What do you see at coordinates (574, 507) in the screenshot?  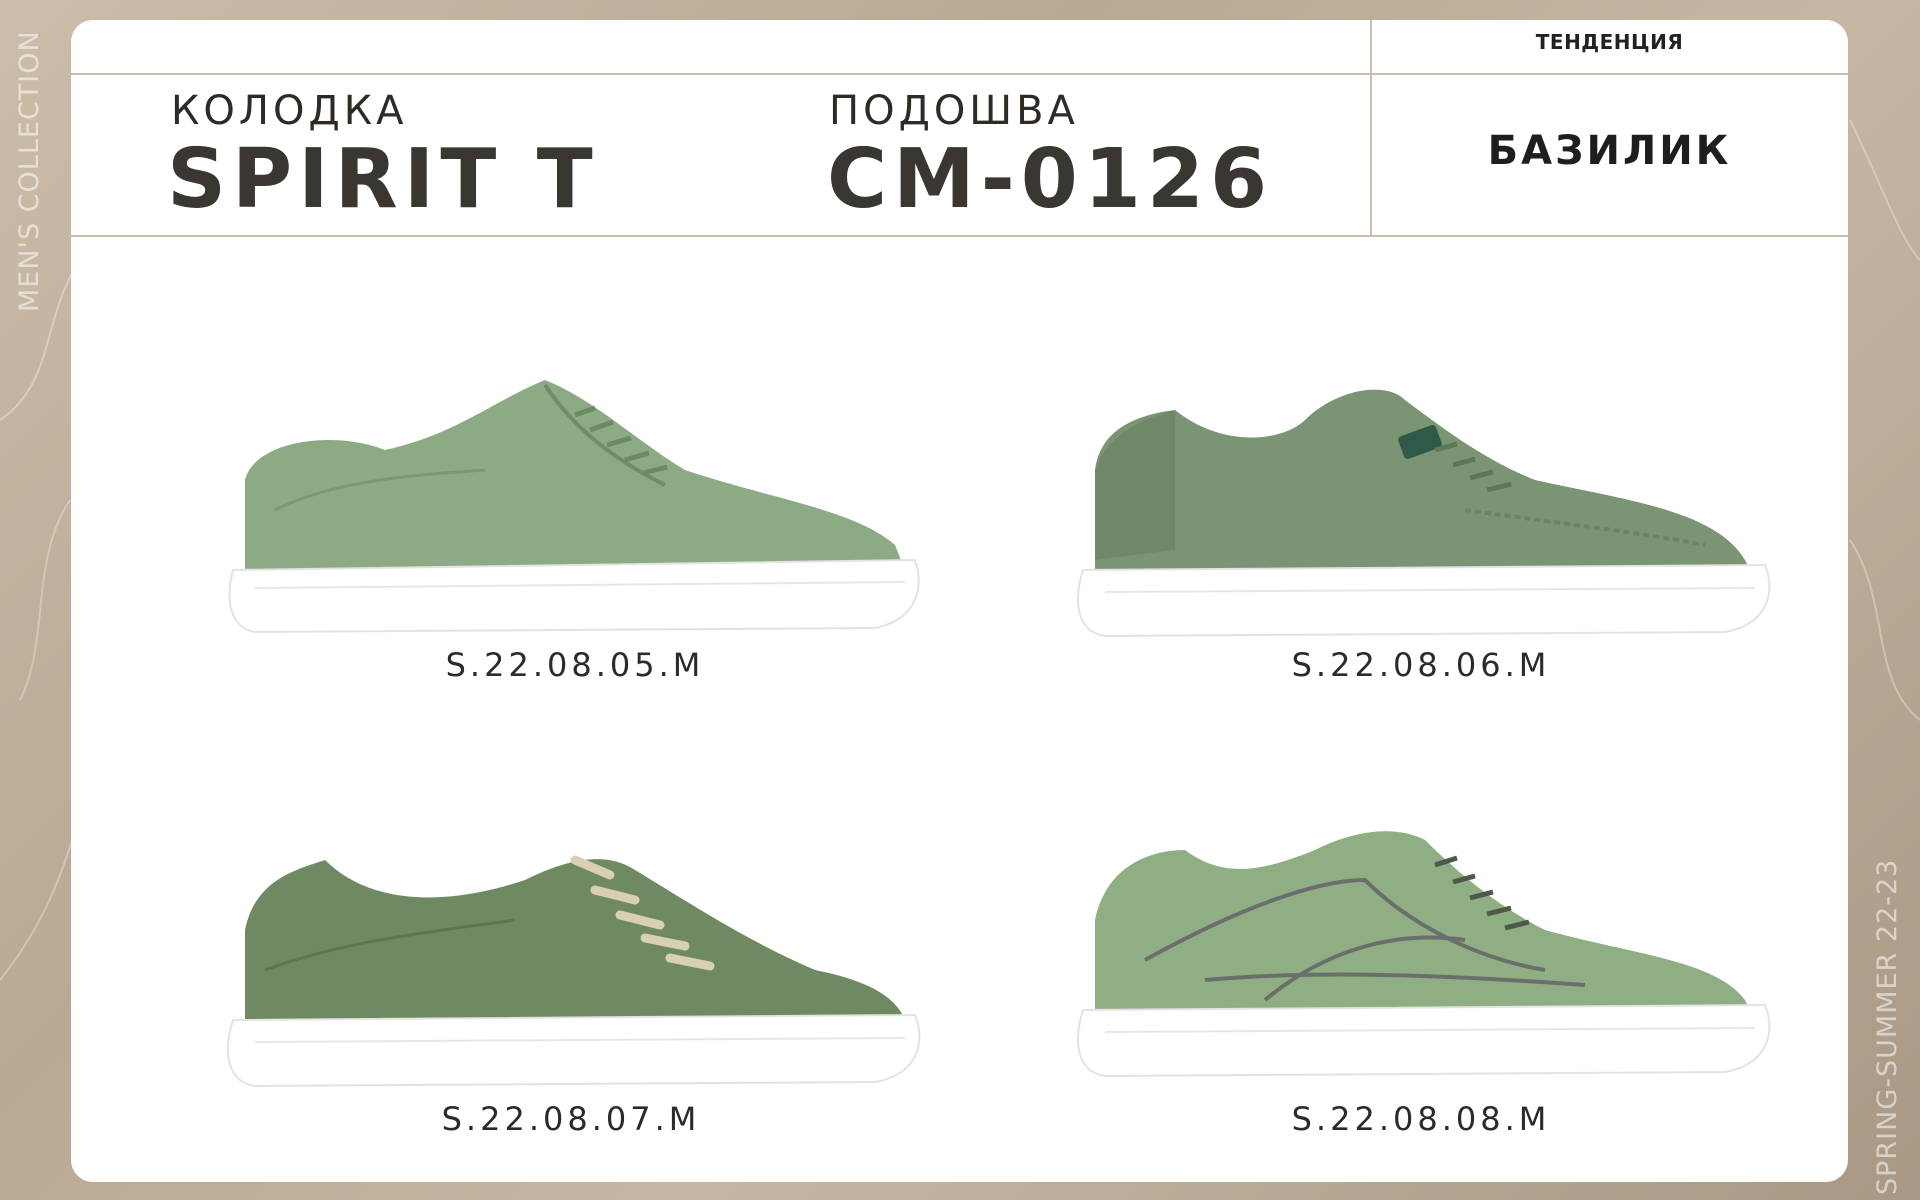 I see `sneaker-suede-image` at bounding box center [574, 507].